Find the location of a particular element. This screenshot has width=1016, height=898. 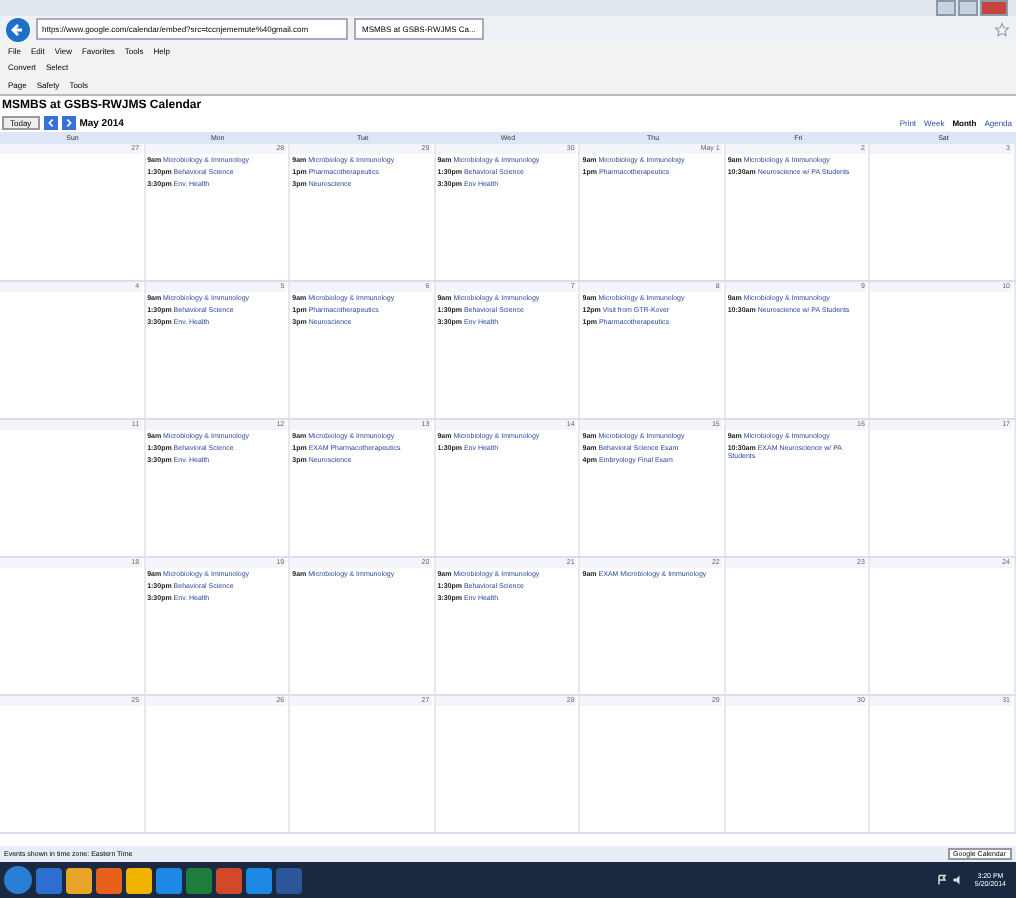

speaker-icon is located at coordinates (958, 880).